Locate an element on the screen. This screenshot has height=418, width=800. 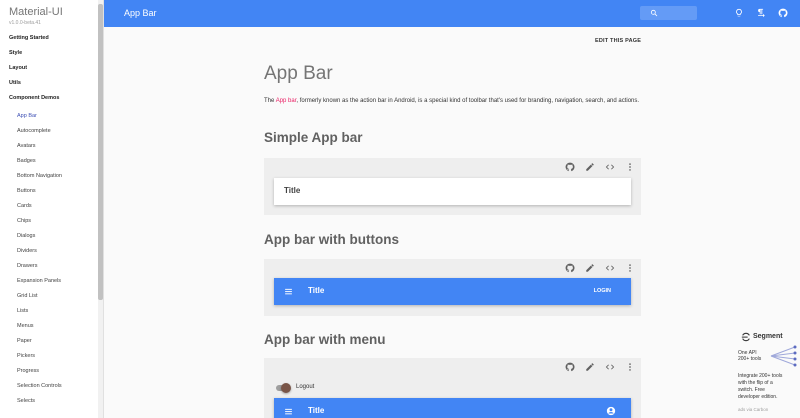
sidebar-item-drawers: Drawers is located at coordinates (27, 266).